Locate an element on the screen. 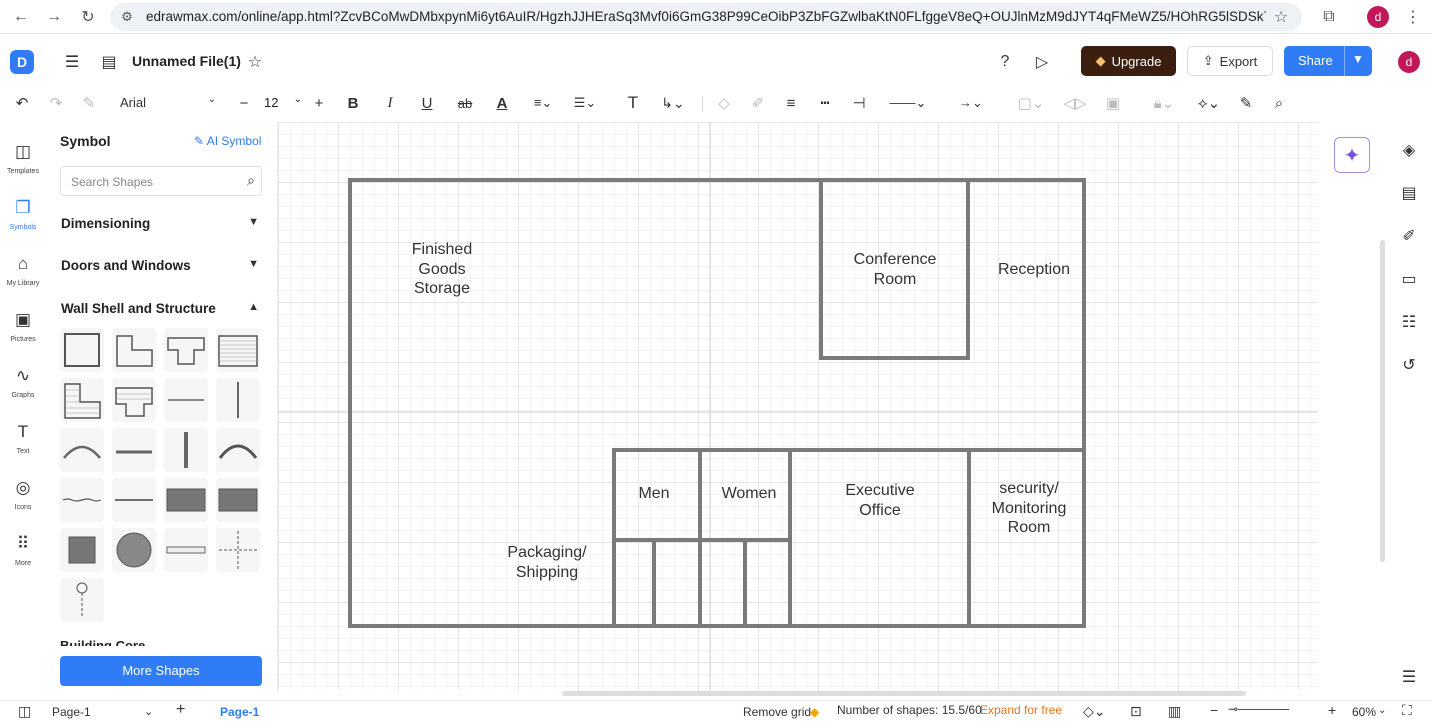 The width and height of the screenshot is (1432, 721). shape-axis is located at coordinates (238, 550).